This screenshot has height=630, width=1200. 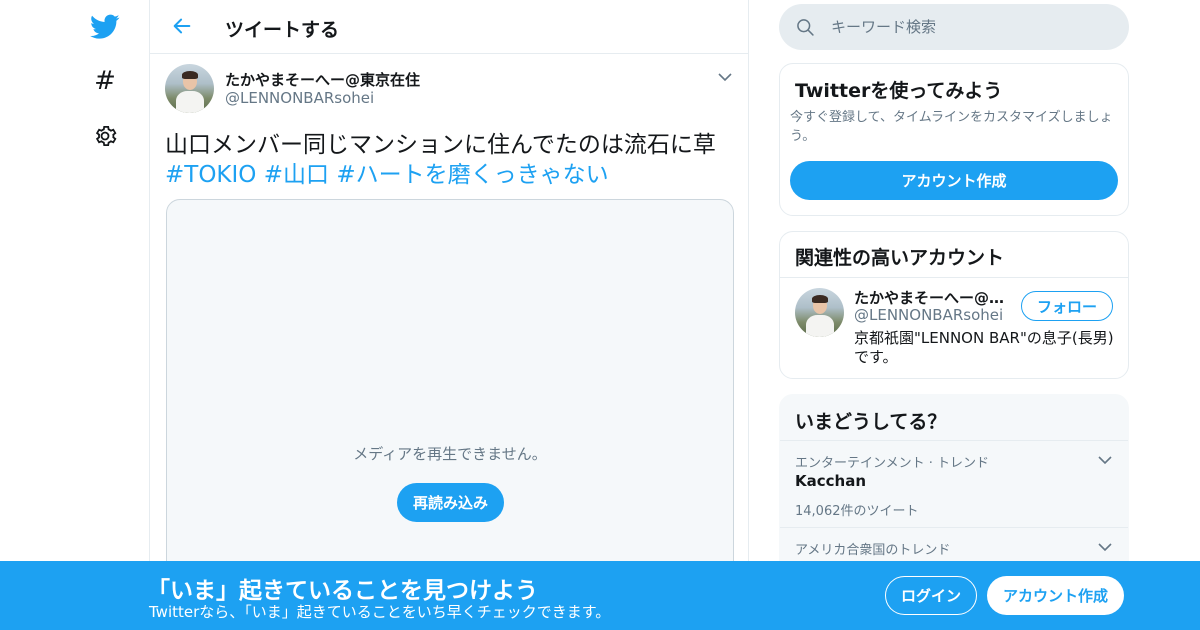 I want to click on author-name: たかやまそーへー@東京在住, so click(x=322, y=79).